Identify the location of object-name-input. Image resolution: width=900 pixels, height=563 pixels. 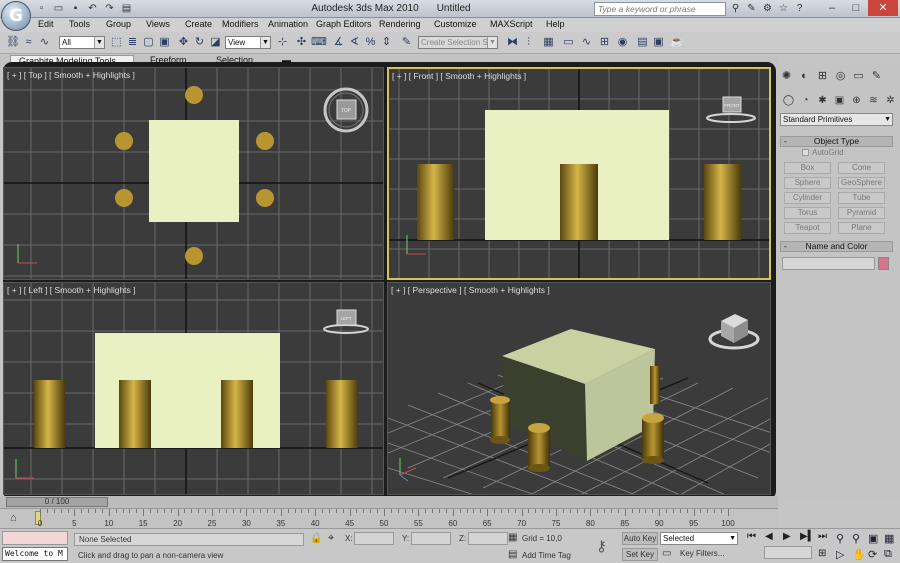
(828, 263).